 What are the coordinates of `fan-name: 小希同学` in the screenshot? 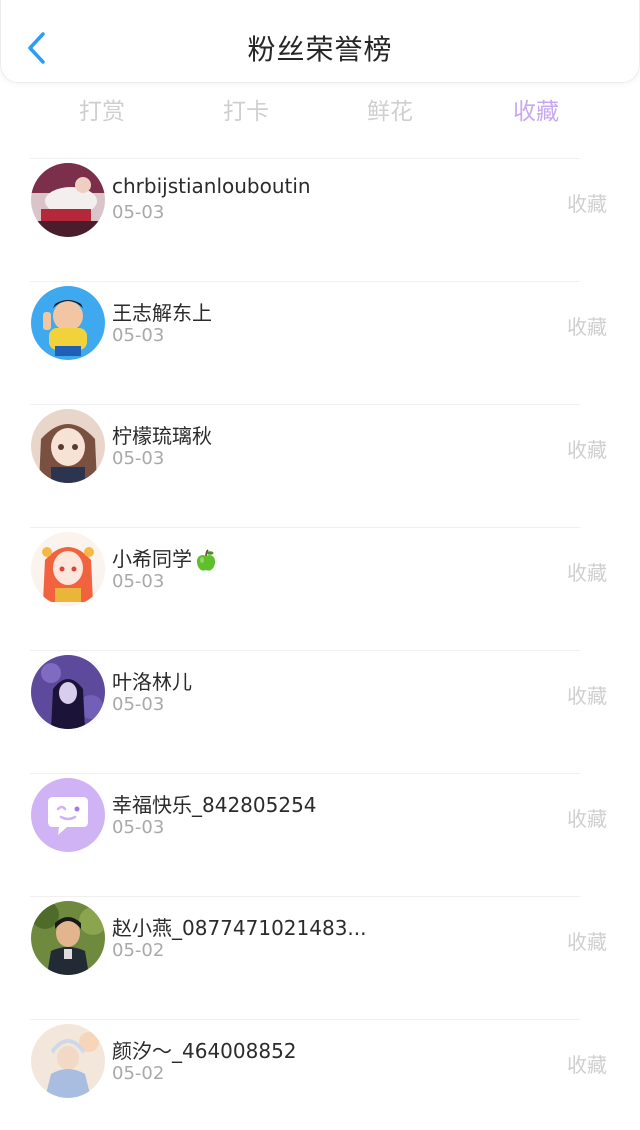 It's located at (164, 558).